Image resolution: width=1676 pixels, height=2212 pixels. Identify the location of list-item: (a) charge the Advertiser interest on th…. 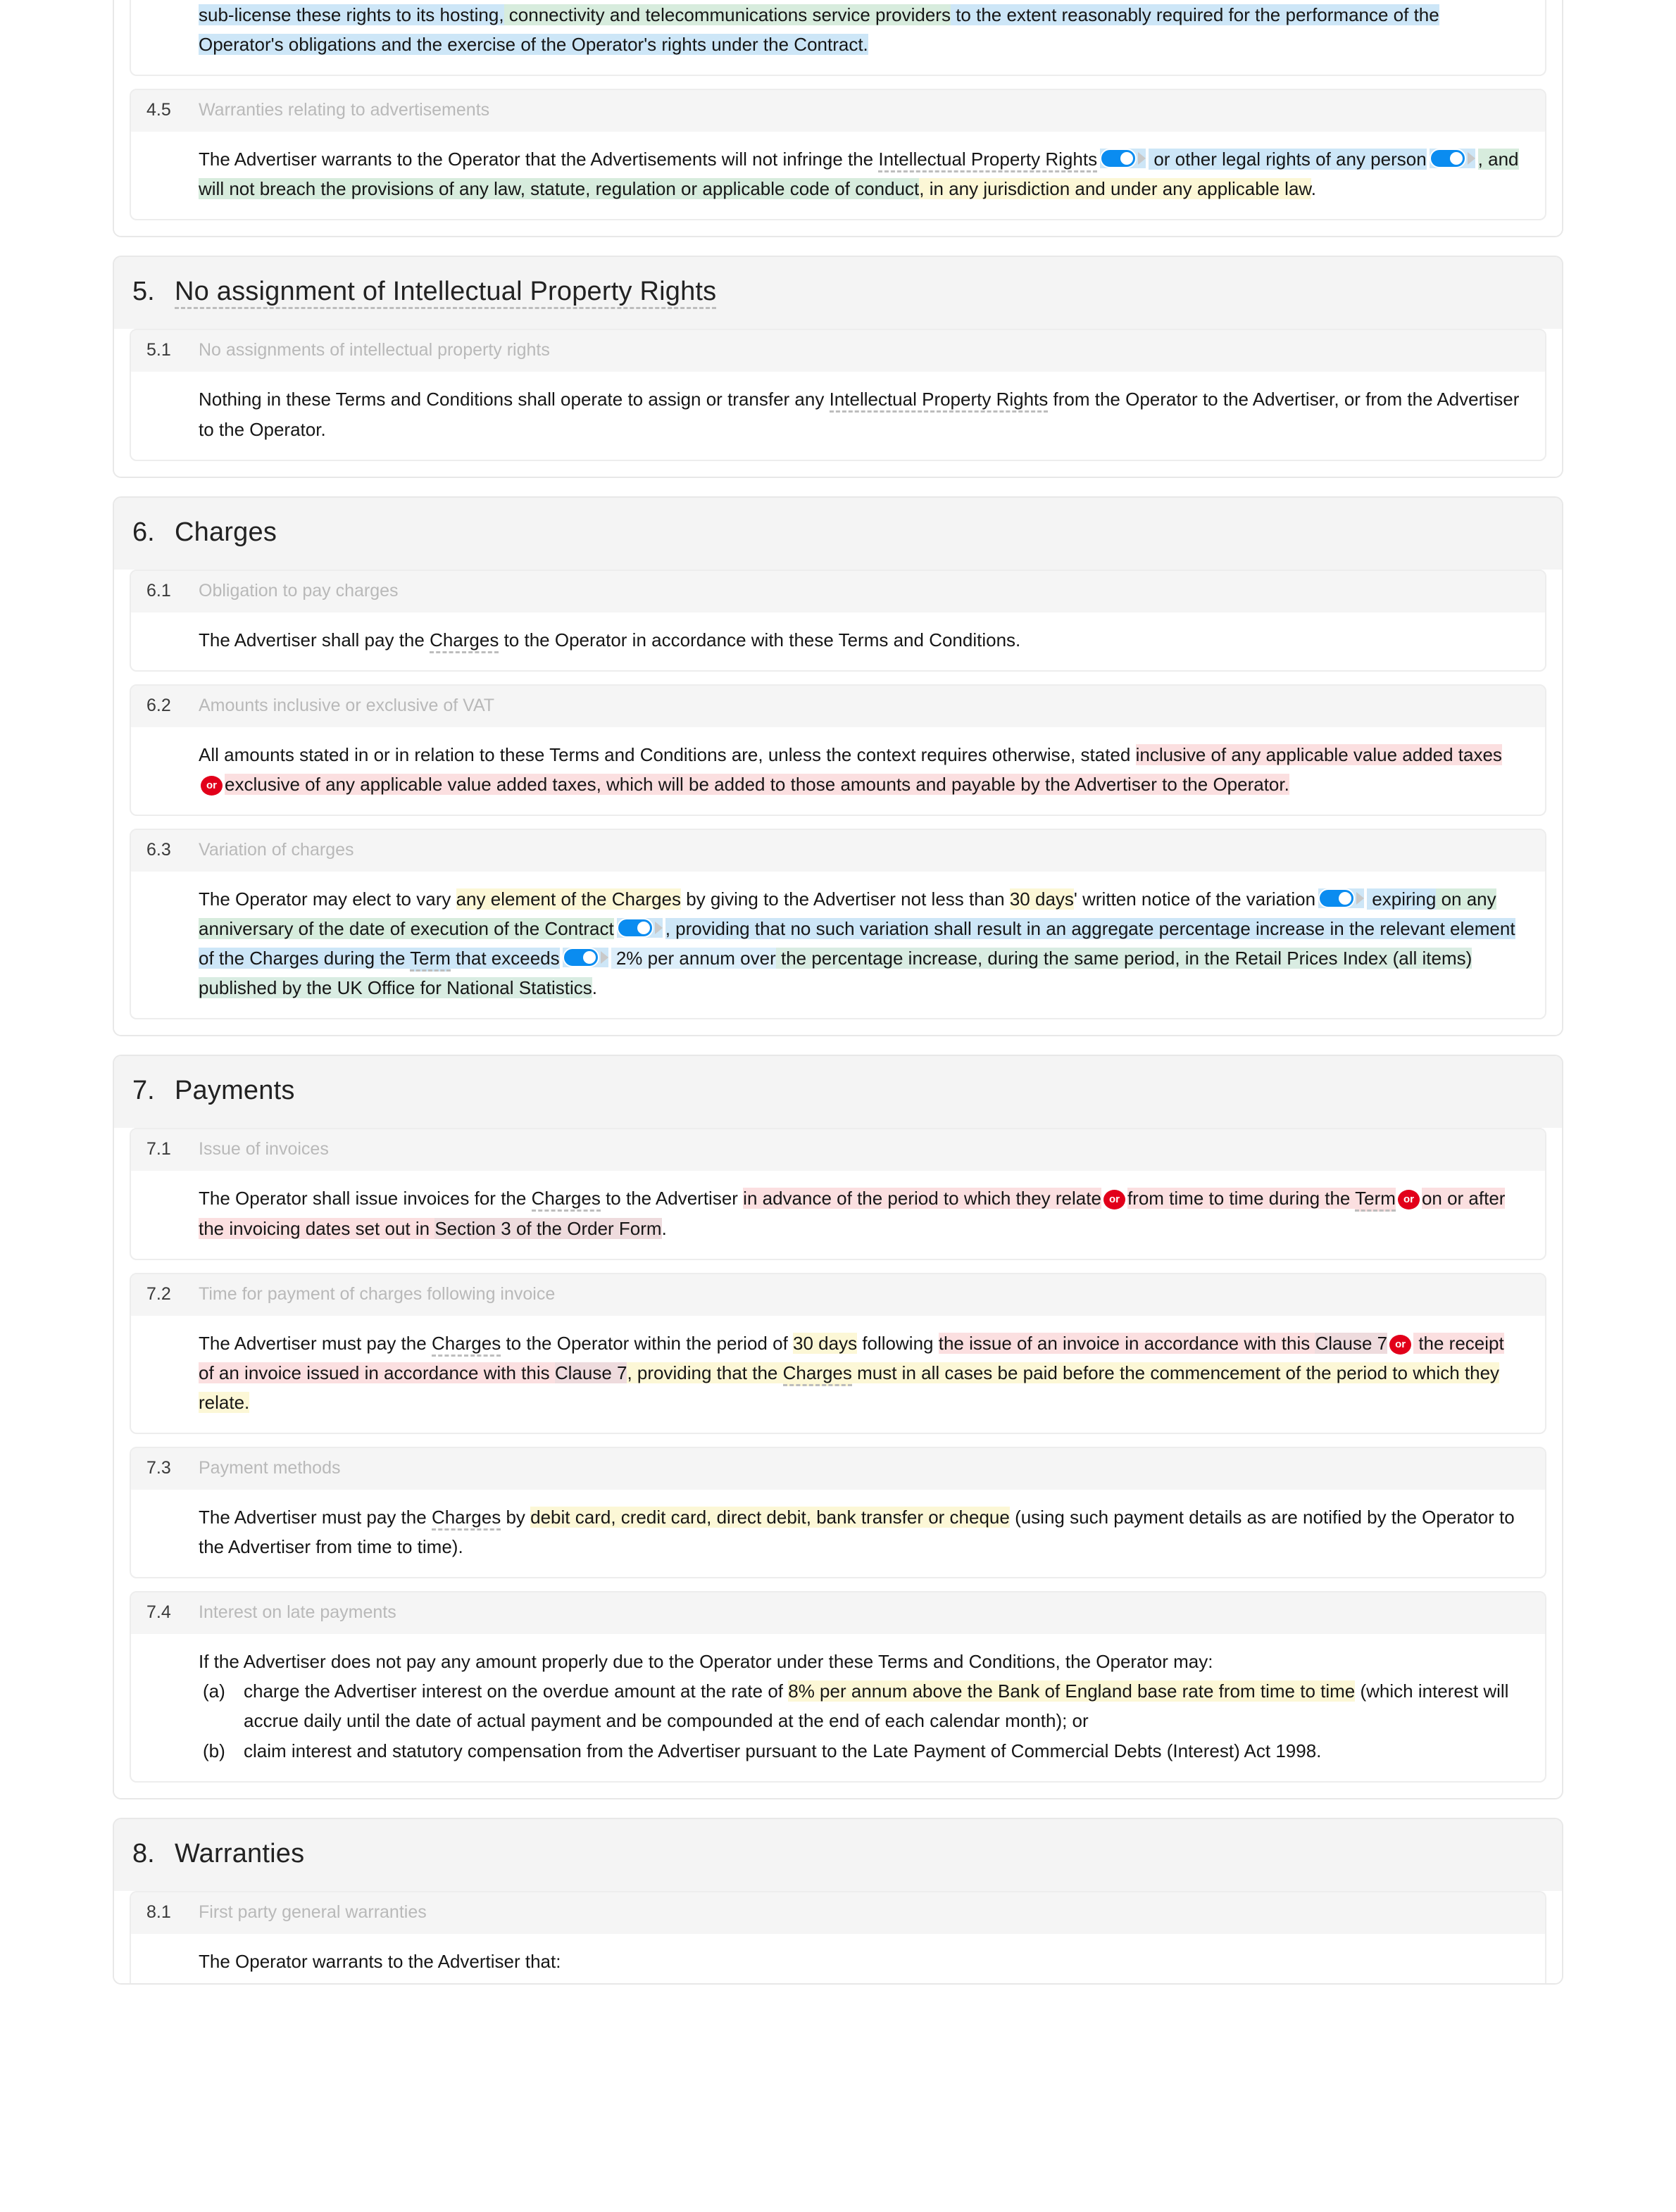
(862, 1705).